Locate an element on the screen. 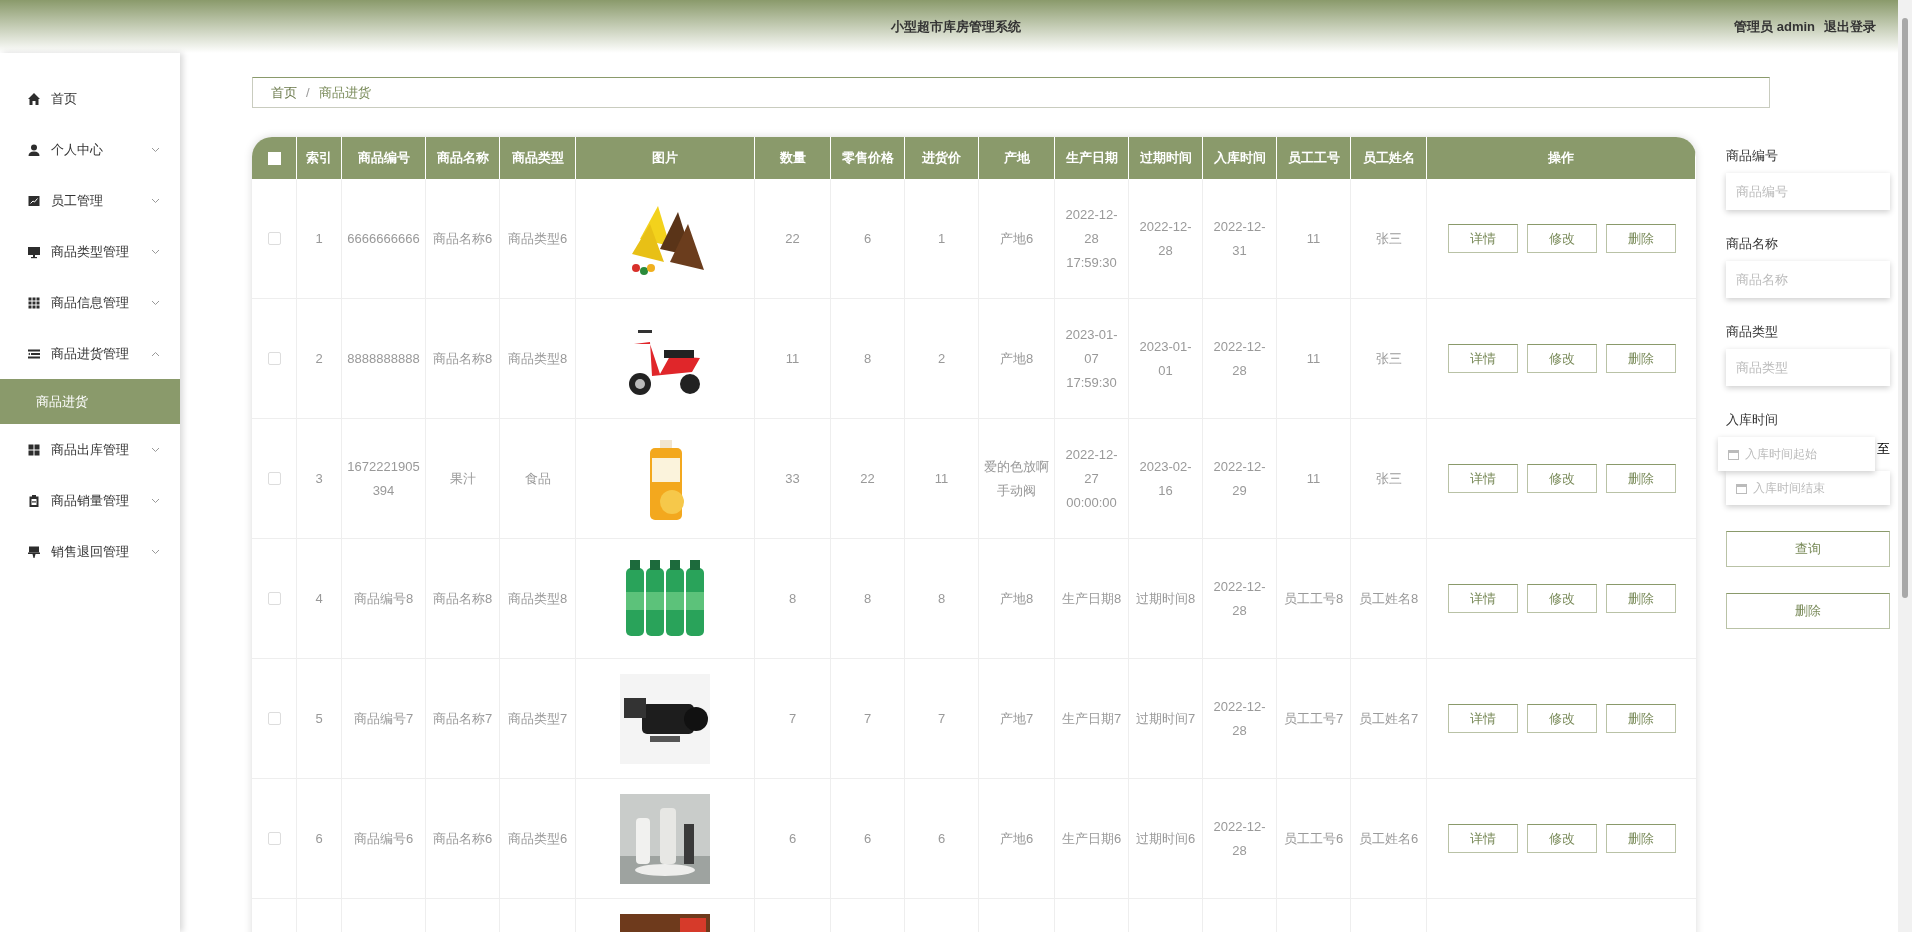 The image size is (1912, 932). table-cell-text: 商品编号6 is located at coordinates (383, 838).